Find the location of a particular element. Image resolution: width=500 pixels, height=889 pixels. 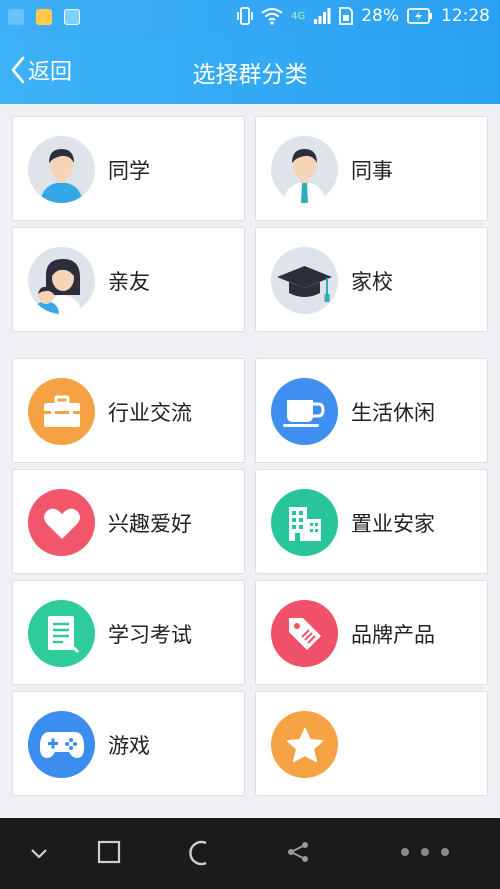

graduation-cap-icon is located at coordinates (304, 280).